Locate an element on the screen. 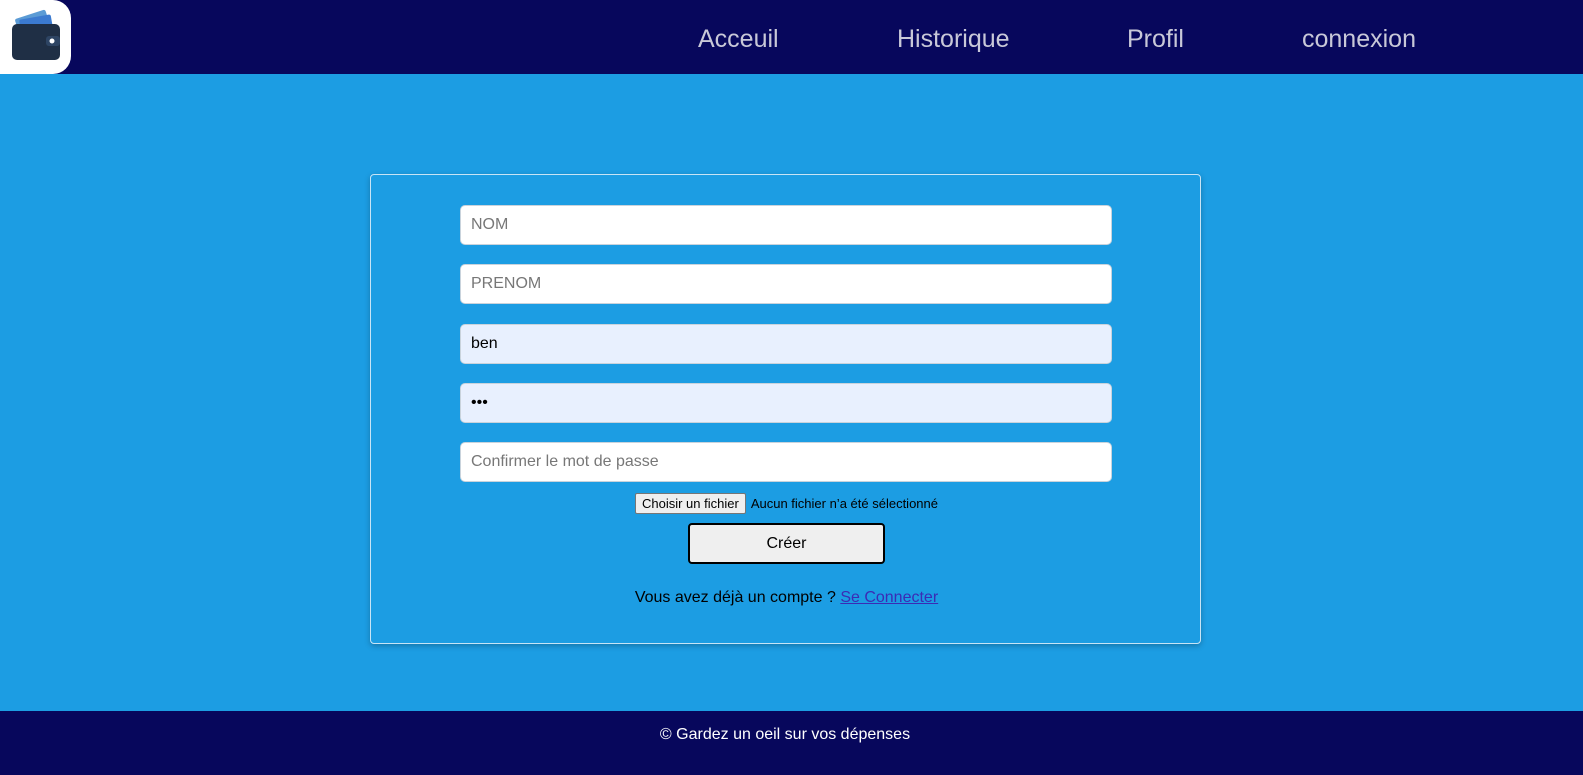 The image size is (1583, 775). wallet-icon is located at coordinates (35, 34).